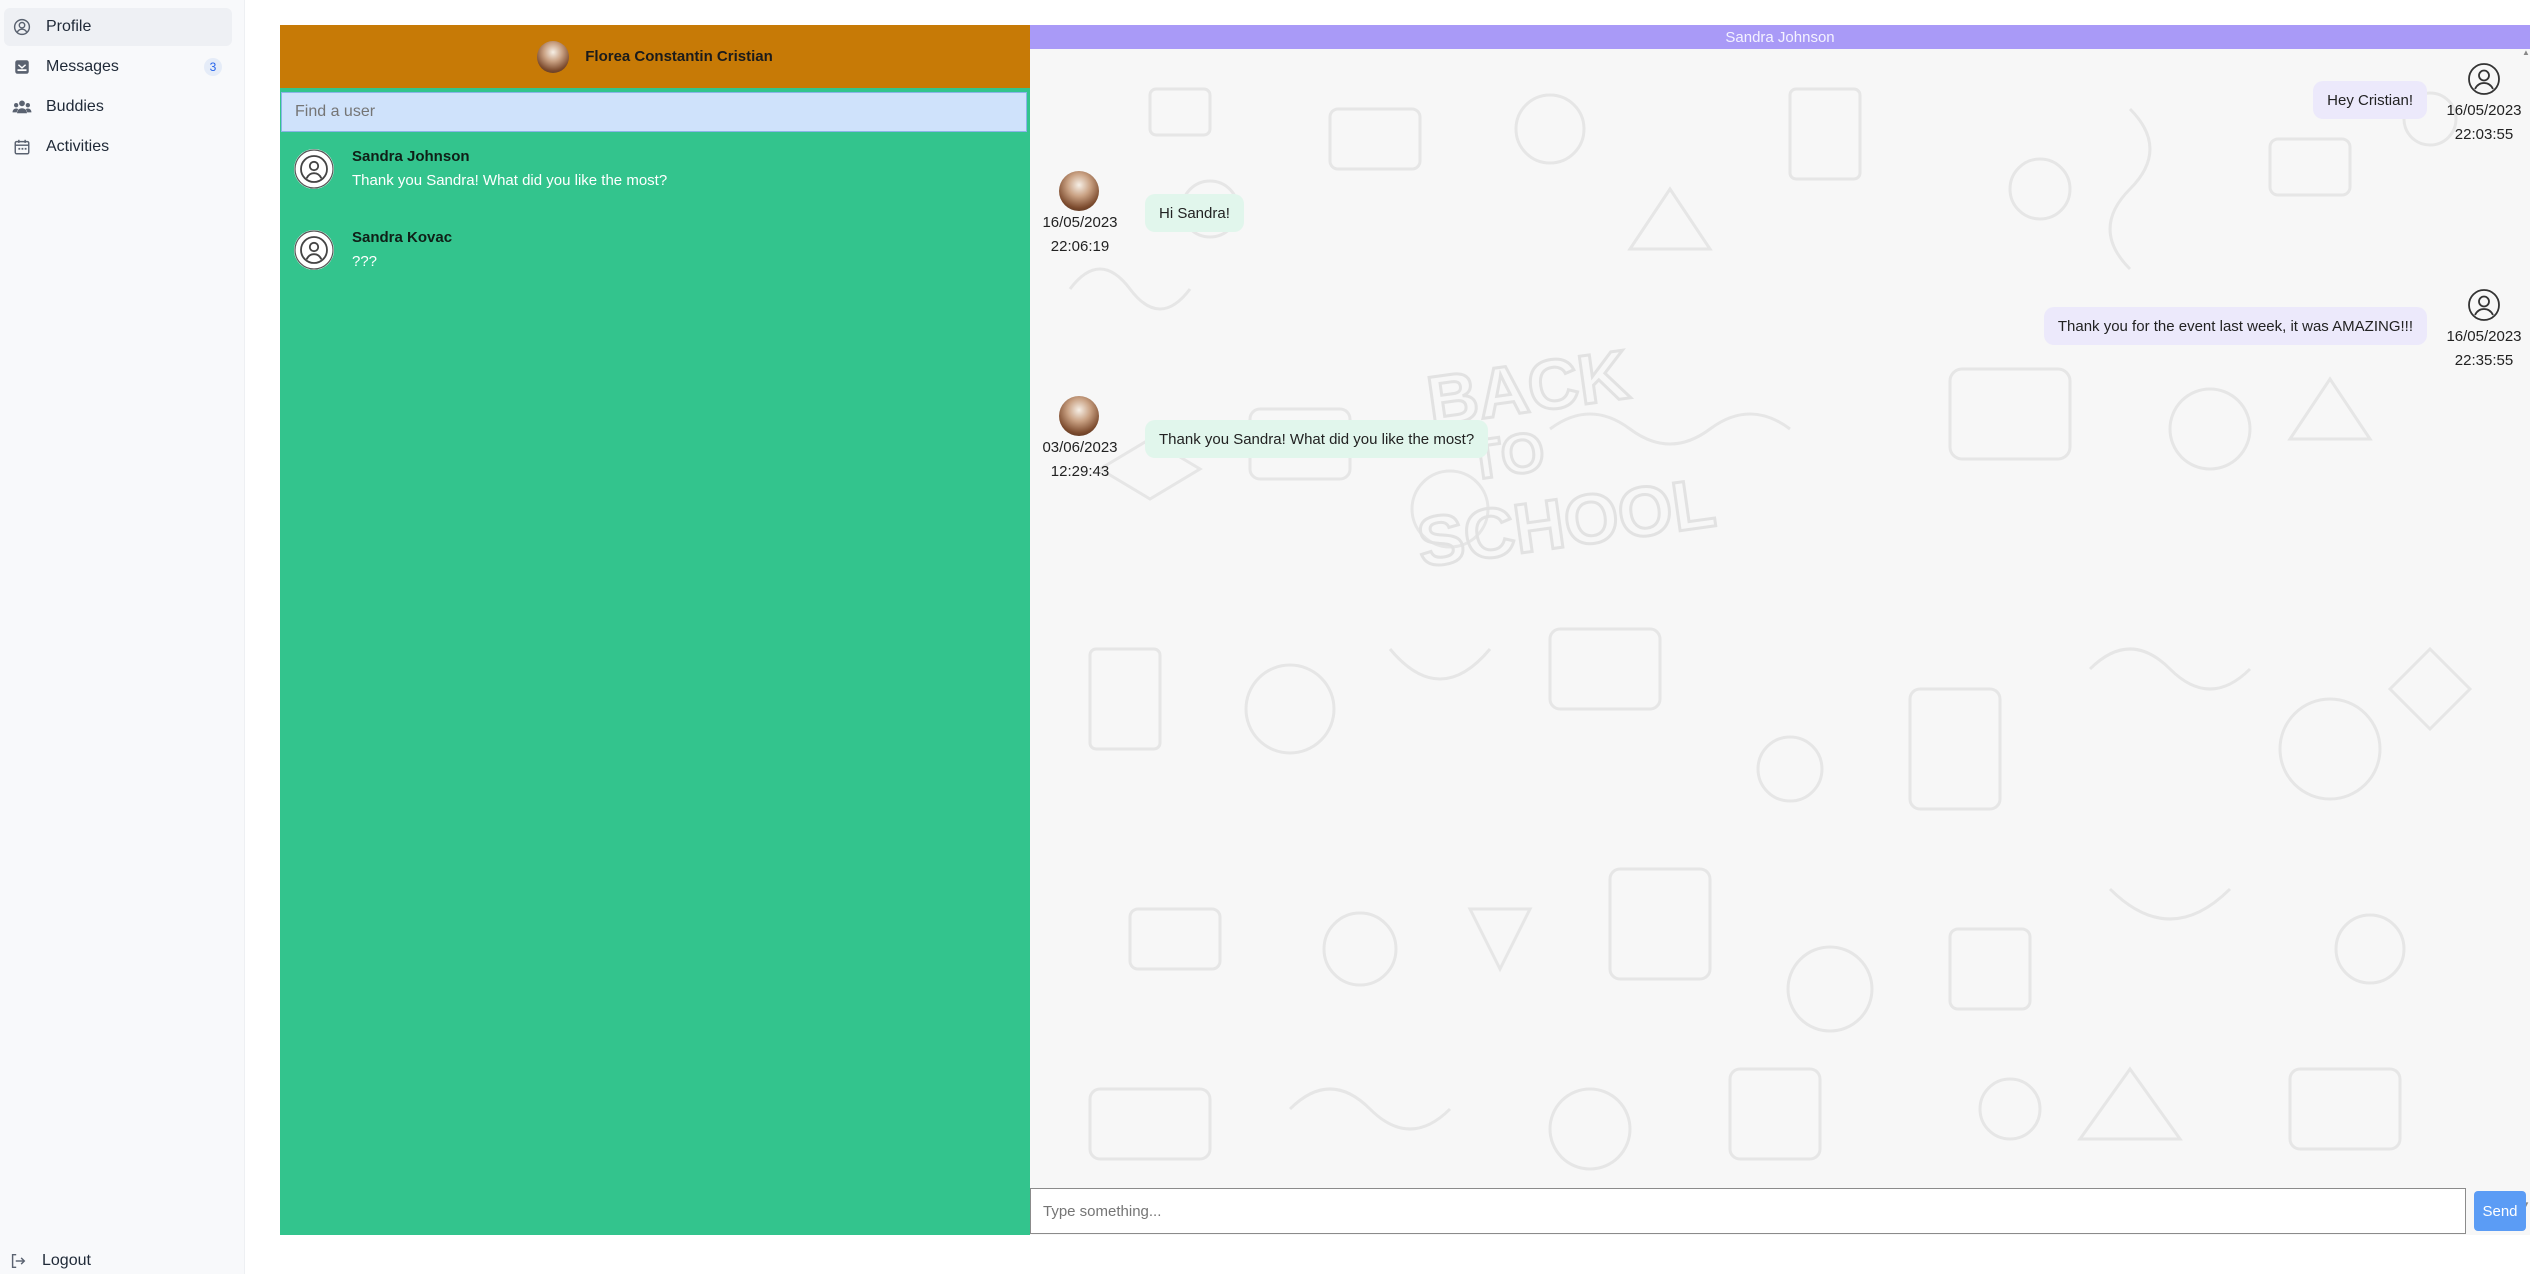 The image size is (2537, 1280). I want to click on current-user-avatar, so click(553, 56).